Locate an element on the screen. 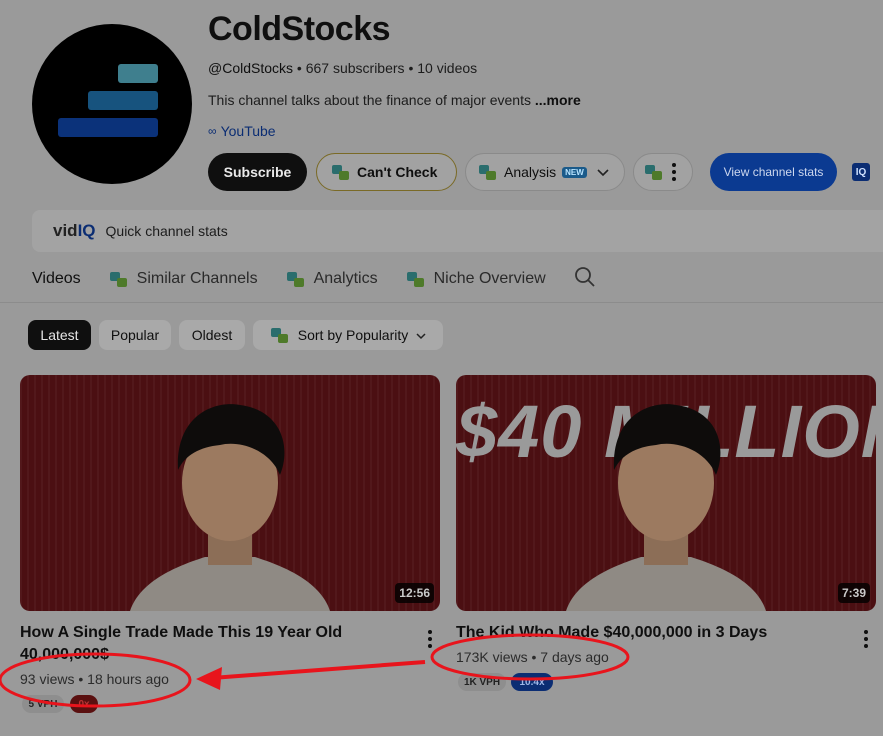 This screenshot has height=736, width=883. tabs-divider is located at coordinates (441, 302).